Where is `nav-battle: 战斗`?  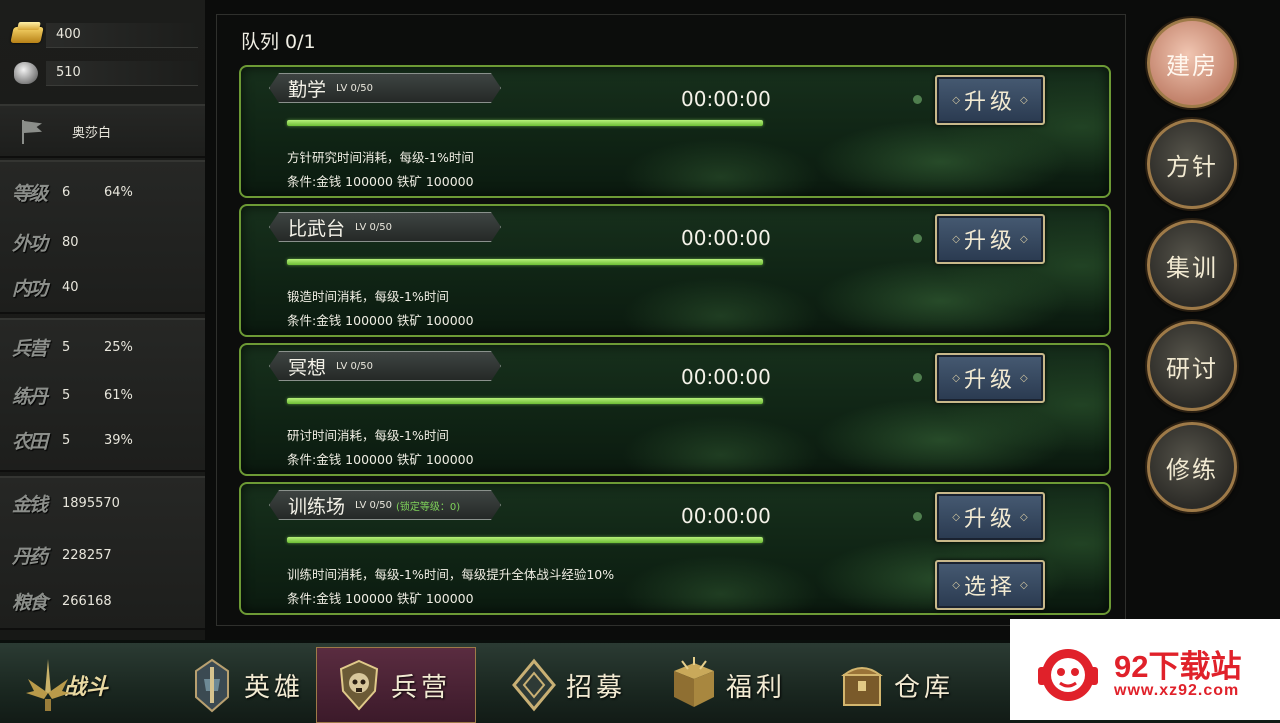 nav-battle: 战斗 is located at coordinates (80, 685).